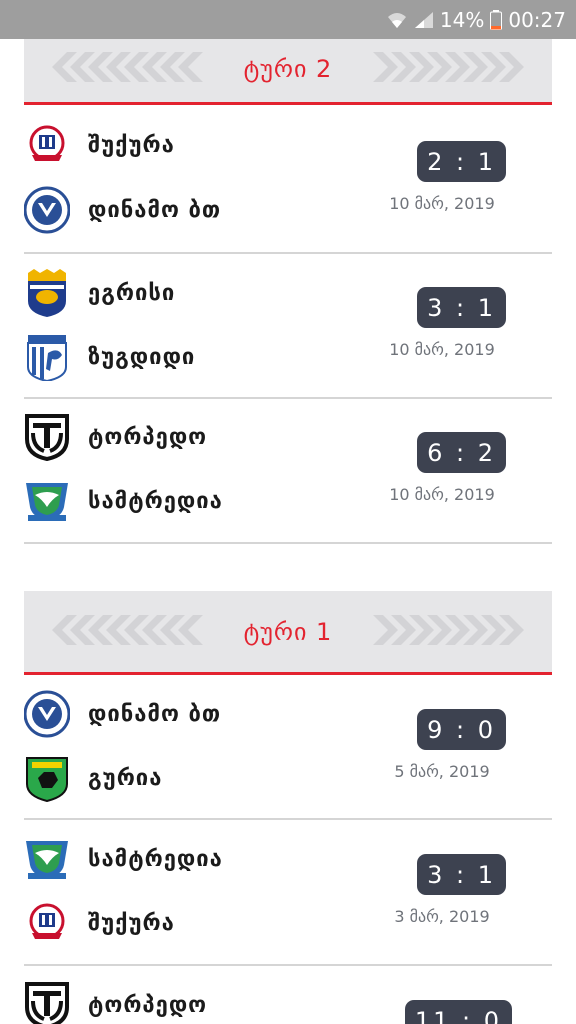  Describe the element at coordinates (396, 20) in the screenshot. I see `wifi-icon` at that location.